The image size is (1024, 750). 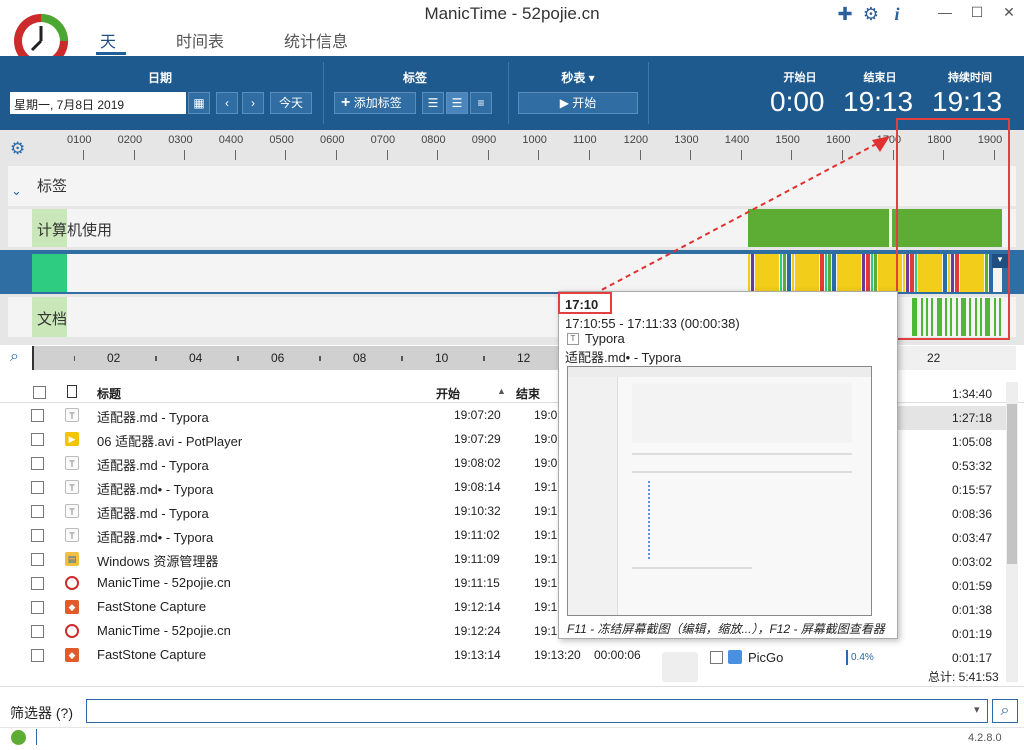 What do you see at coordinates (477, 535) in the screenshot?
I see `row-start: 19:11:02` at bounding box center [477, 535].